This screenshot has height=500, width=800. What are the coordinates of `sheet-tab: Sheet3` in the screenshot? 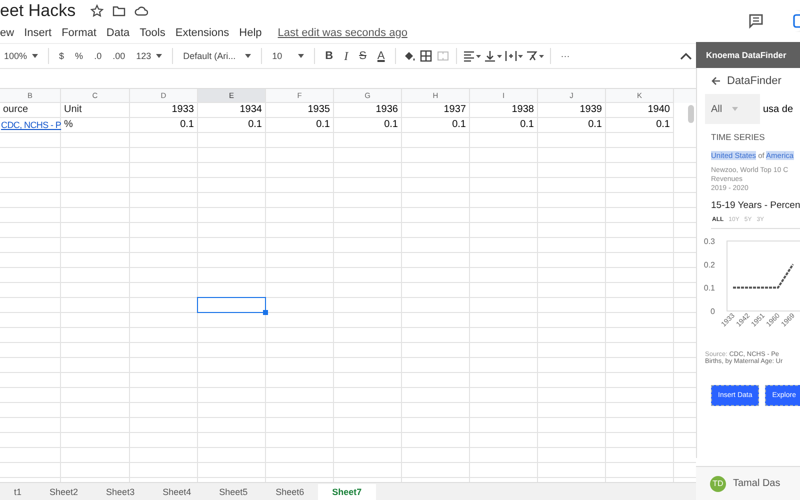 It's located at (120, 492).